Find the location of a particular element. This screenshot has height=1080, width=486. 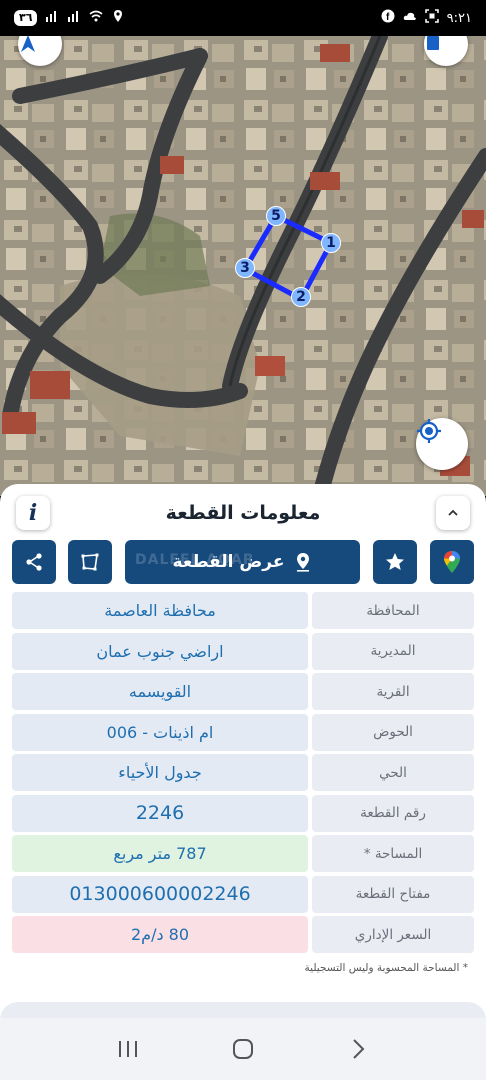

google-maps-button is located at coordinates (452, 562).